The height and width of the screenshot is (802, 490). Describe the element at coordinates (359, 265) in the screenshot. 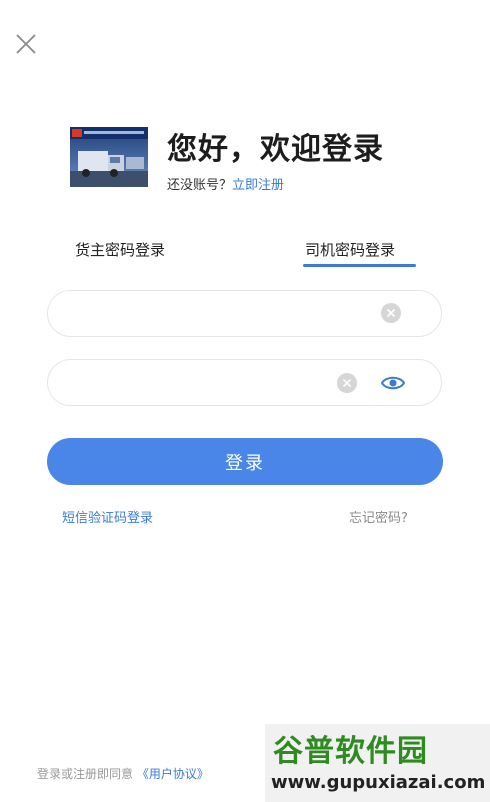

I see `active-tab-indicator` at that location.